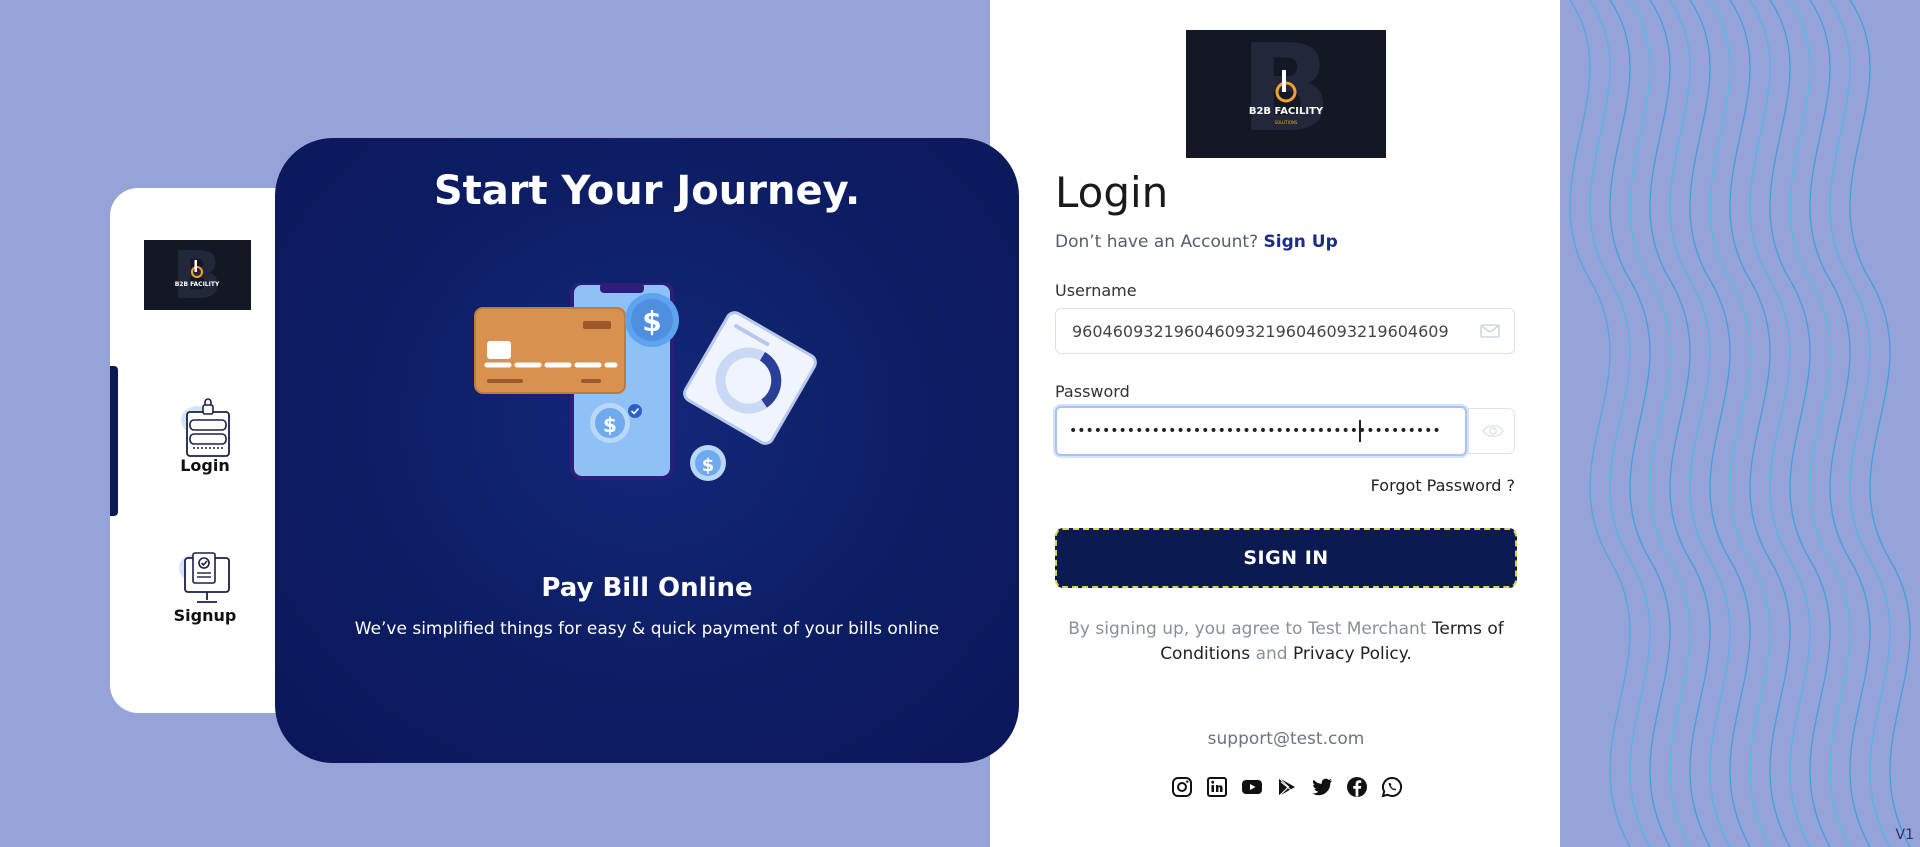 The width and height of the screenshot is (1920, 847). Describe the element at coordinates (1357, 787) in the screenshot. I see `facebook-icon` at that location.